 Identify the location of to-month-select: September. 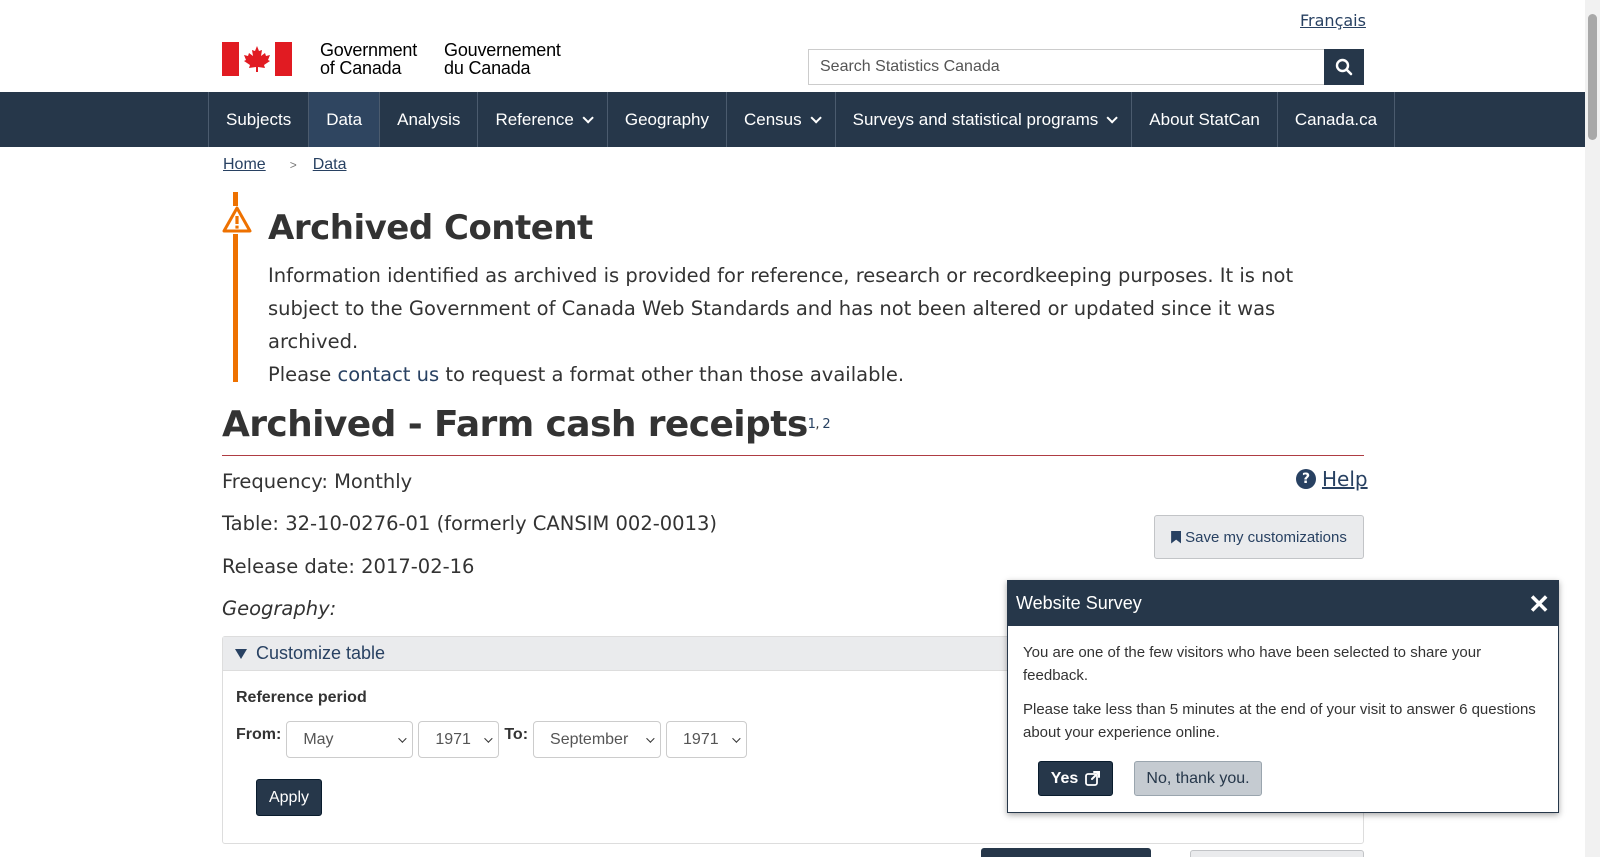
(597, 739).